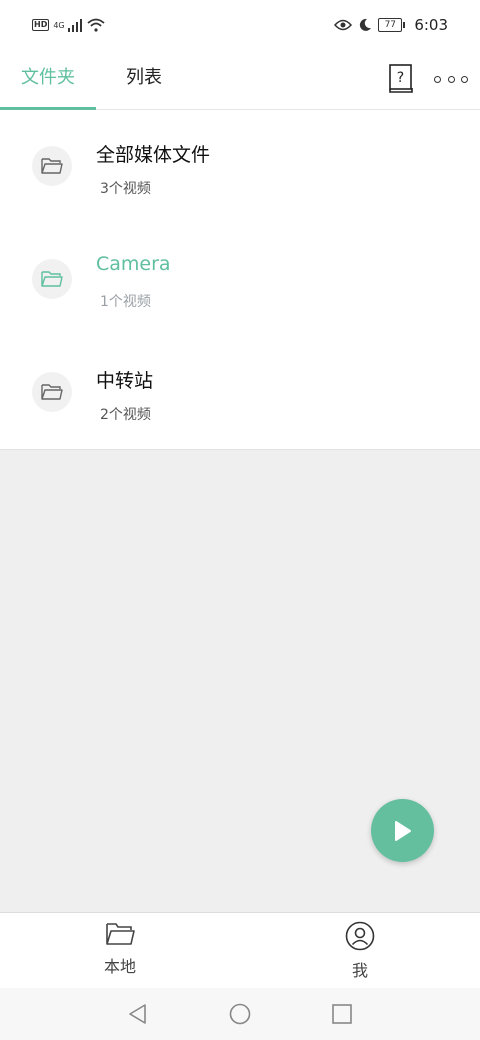  I want to click on battery-icon: 77, so click(392, 25).